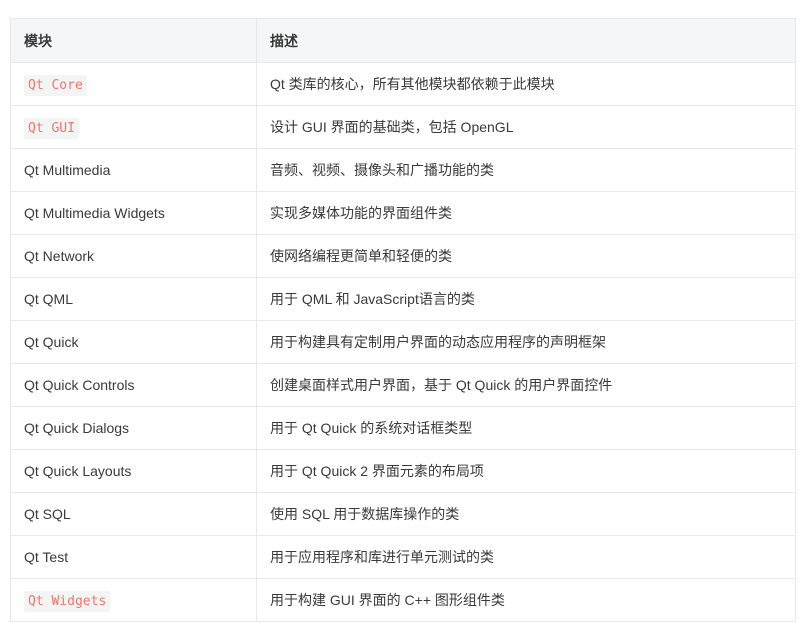 Image resolution: width=807 pixels, height=633 pixels. I want to click on table-row: Qt Network 使网络编程更简单和轻便的类, so click(403, 256).